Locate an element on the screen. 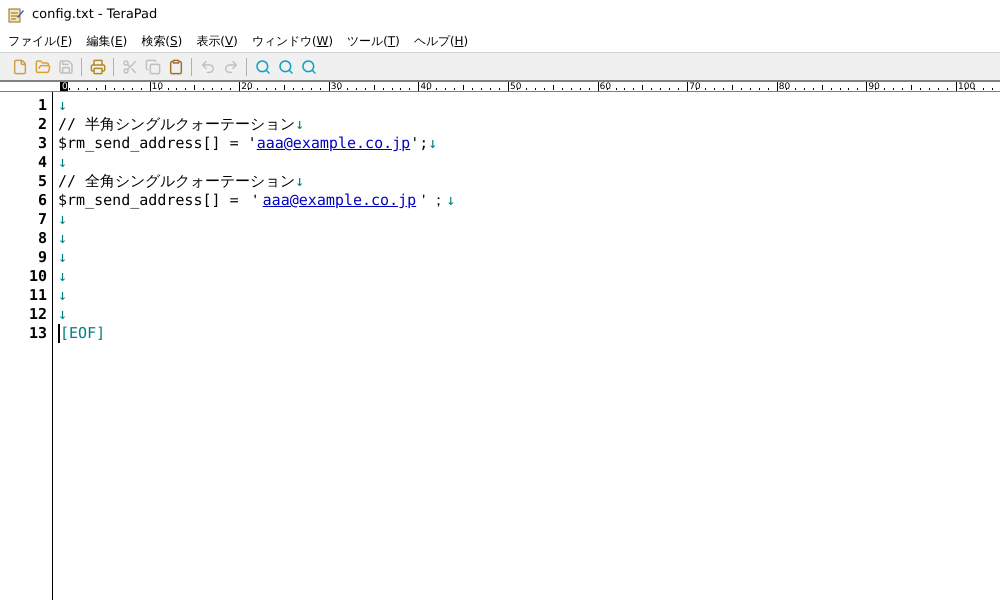 This screenshot has height=600, width=1000. menu-item: ウィンドウ(W) is located at coordinates (293, 41).